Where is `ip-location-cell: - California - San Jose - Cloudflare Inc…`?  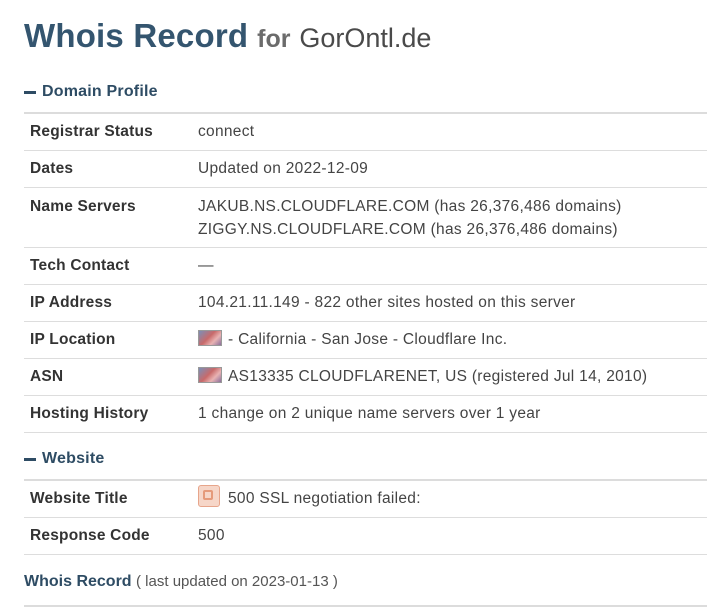 ip-location-cell: - California - San Jose - Cloudflare Inc… is located at coordinates (452, 340).